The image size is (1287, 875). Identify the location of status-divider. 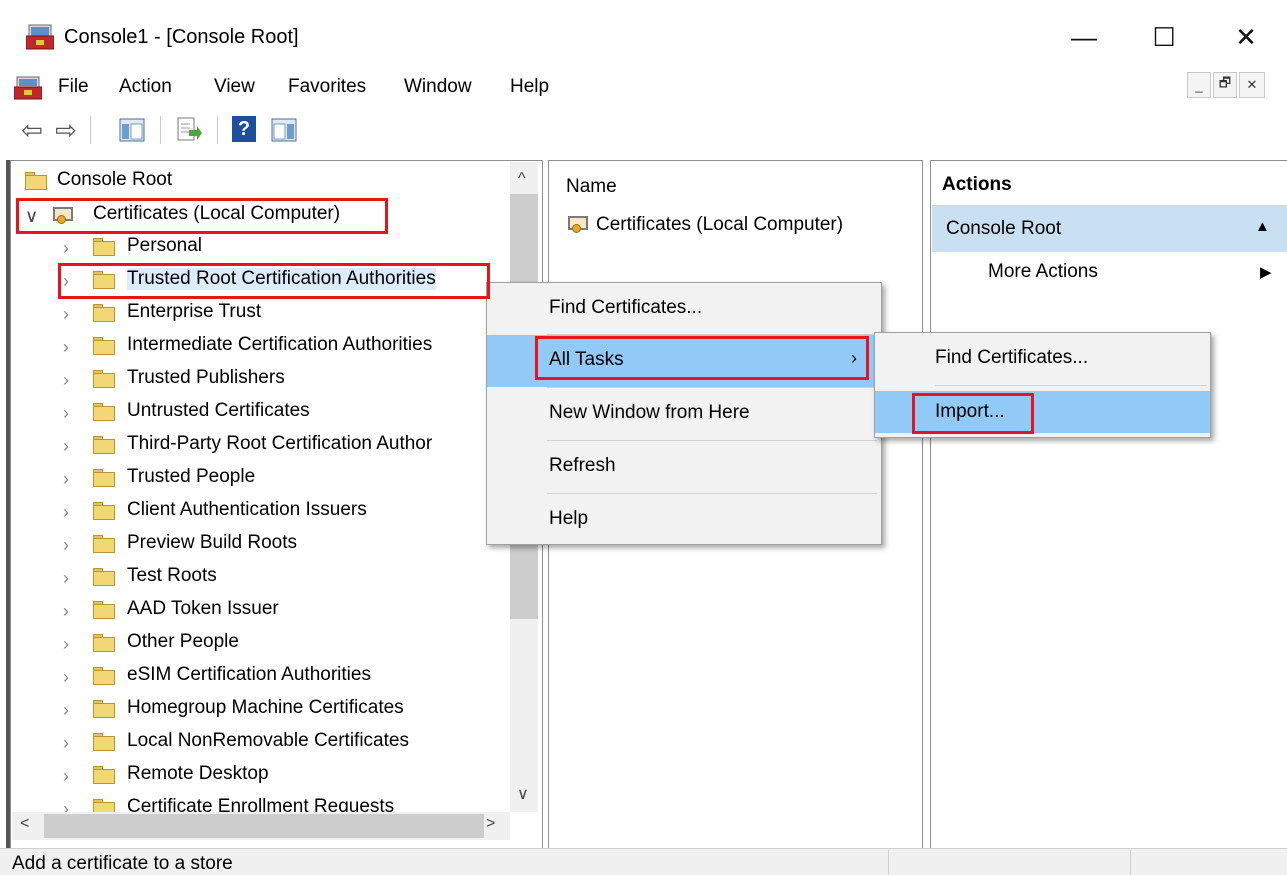
(888, 862).